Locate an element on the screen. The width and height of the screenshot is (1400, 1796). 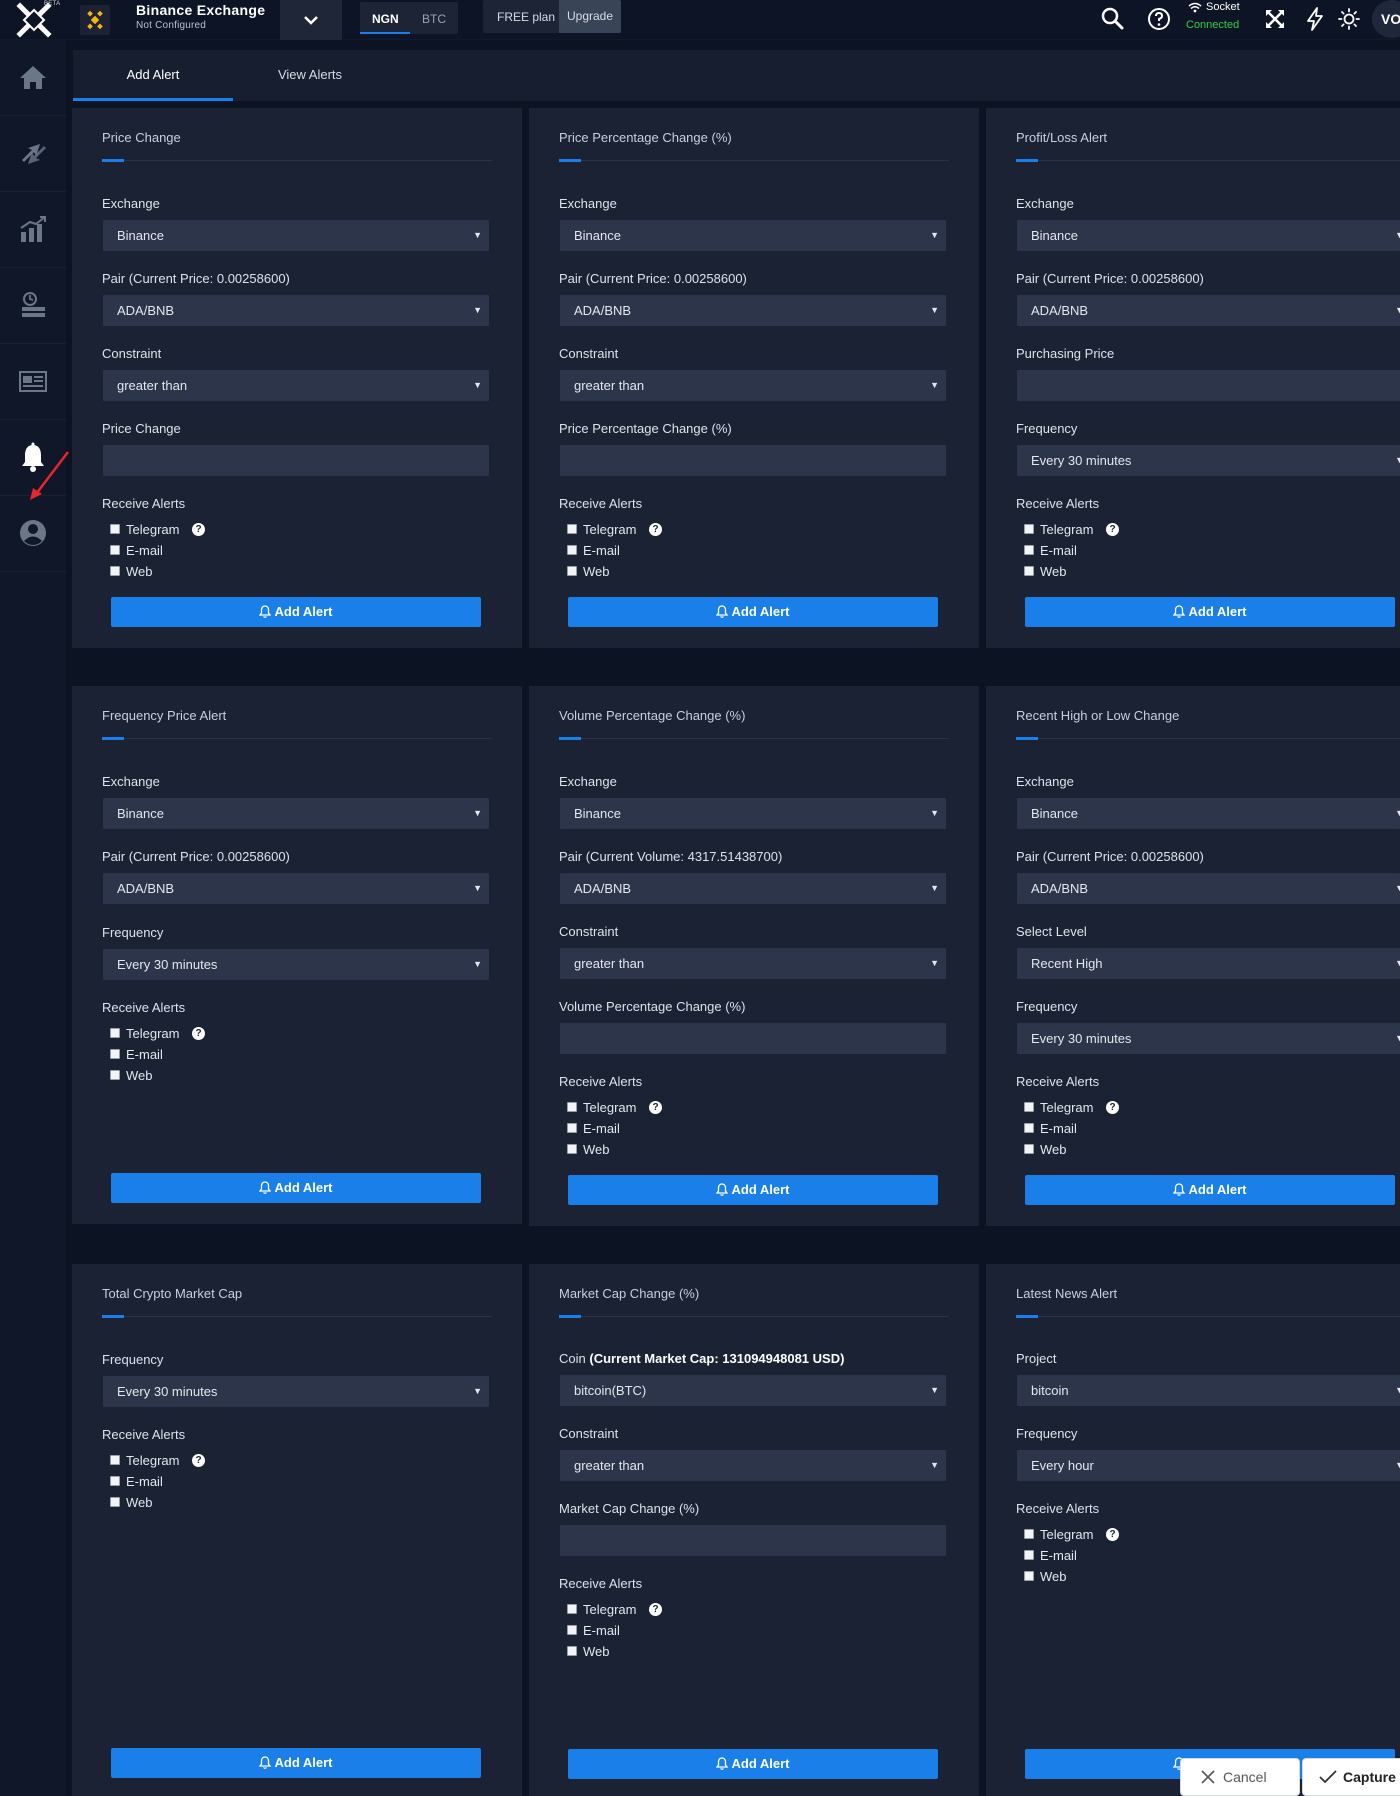
search-icon is located at coordinates (1113, 19).